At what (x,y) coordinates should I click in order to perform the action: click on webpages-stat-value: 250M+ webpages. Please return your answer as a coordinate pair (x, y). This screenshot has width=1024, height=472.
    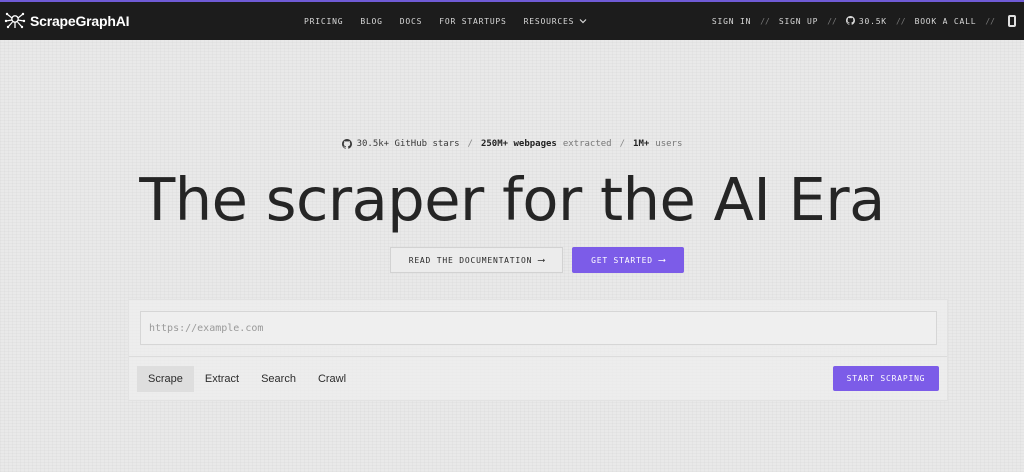
    Looking at the image, I should click on (518, 144).